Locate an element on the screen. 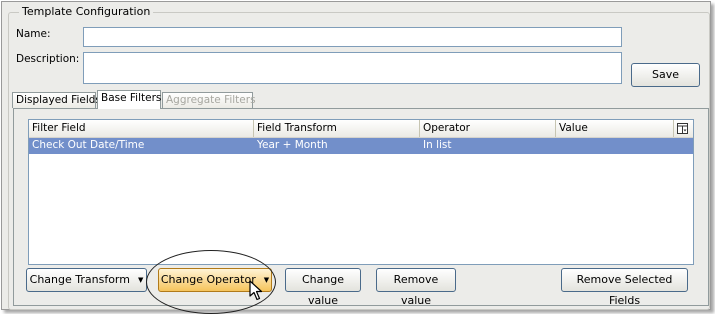 This screenshot has width=715, height=314. tab-base-filters: Base Filters is located at coordinates (129, 99).